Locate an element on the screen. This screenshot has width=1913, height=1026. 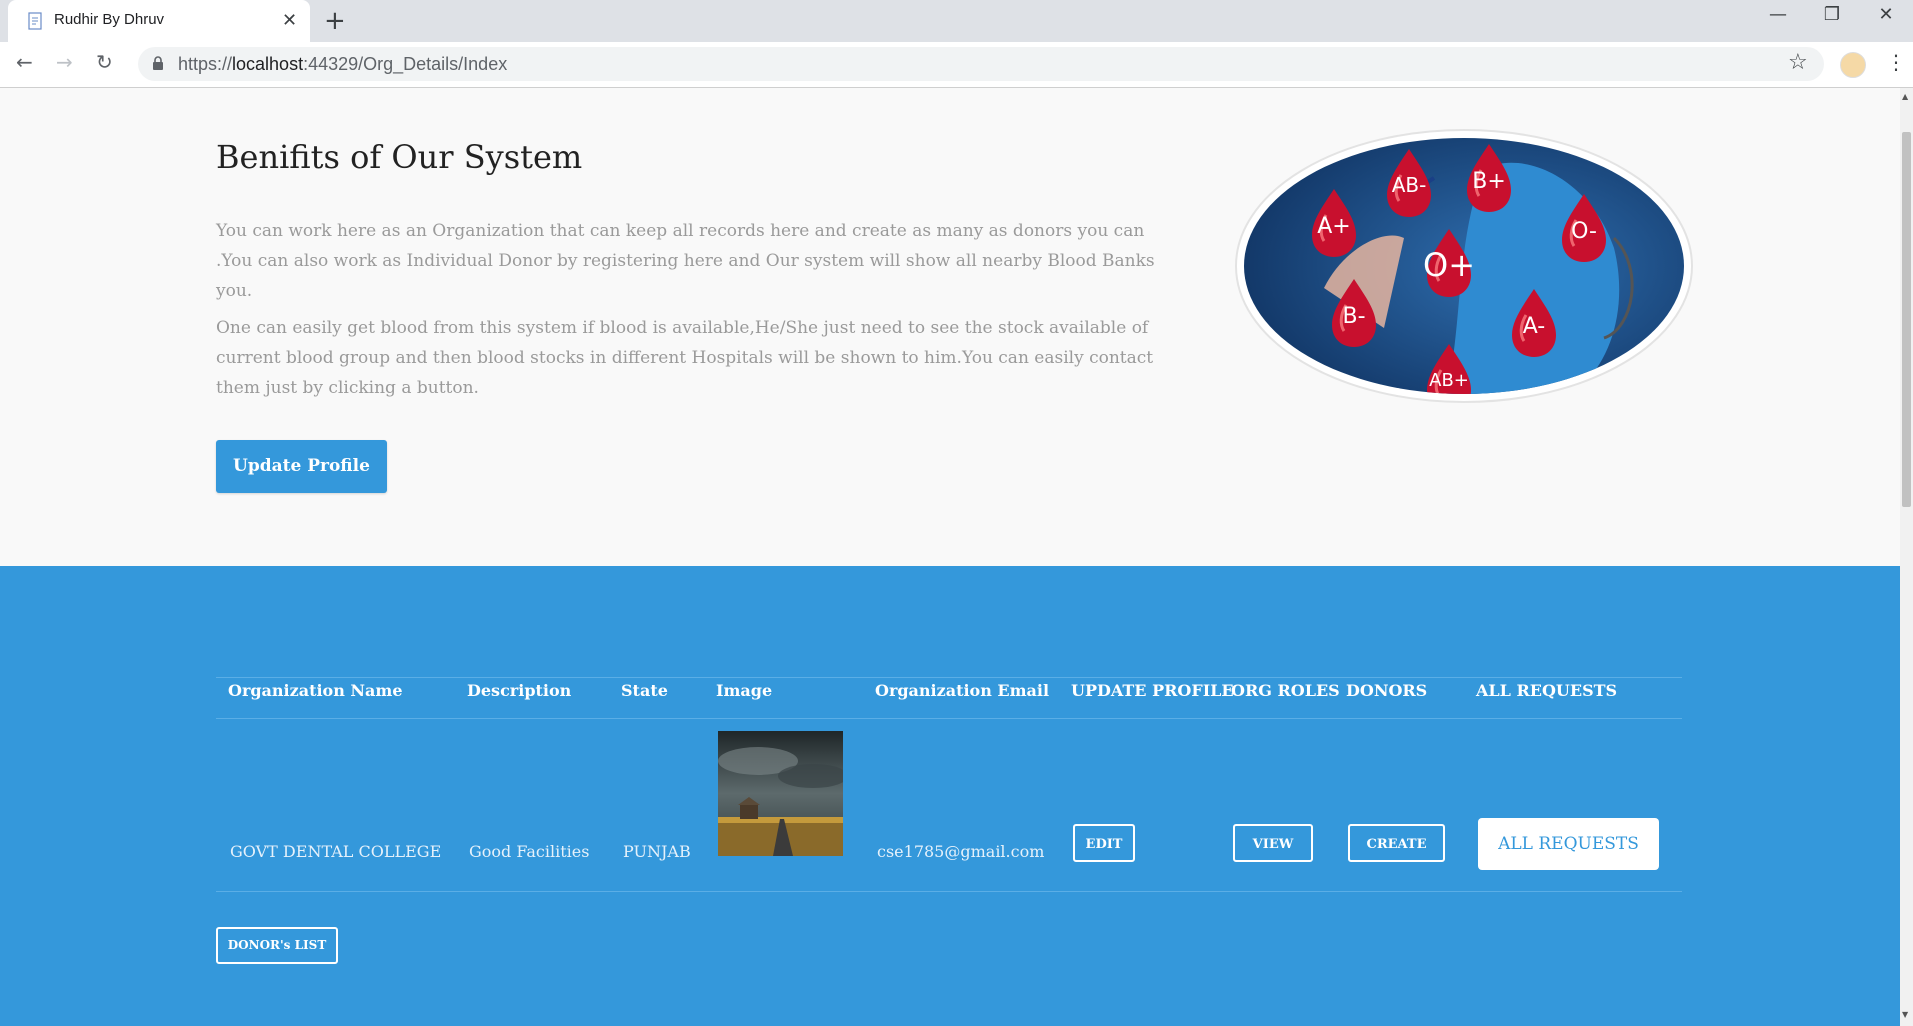
new-tab-icon: + is located at coordinates (335, 21).